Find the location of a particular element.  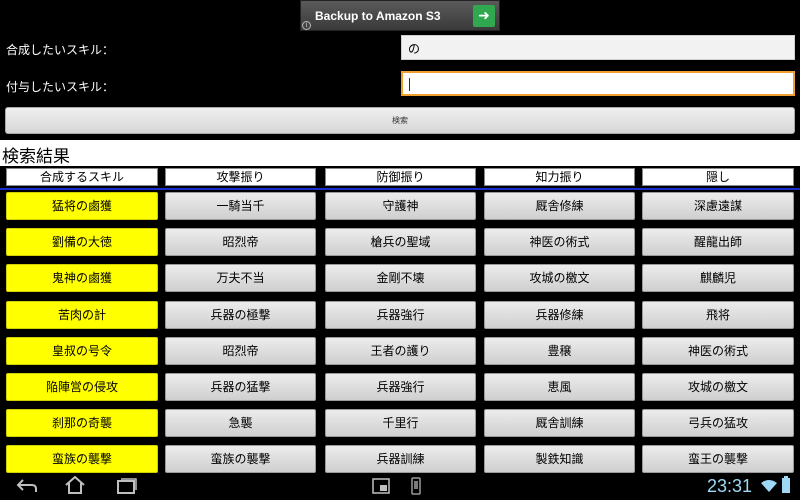

skill-result-button: 王者の護り is located at coordinates (400, 351).